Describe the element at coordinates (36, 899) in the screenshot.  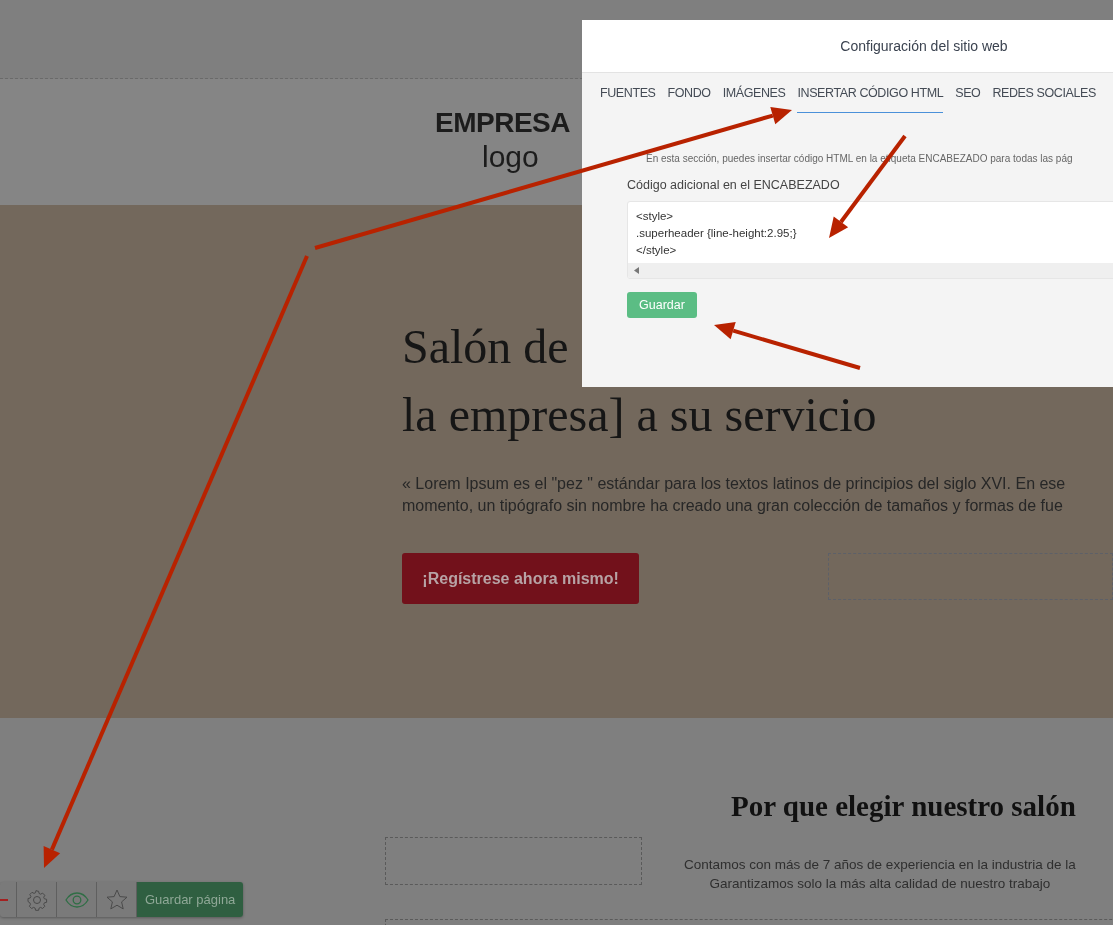
I see `settings-icon` at that location.